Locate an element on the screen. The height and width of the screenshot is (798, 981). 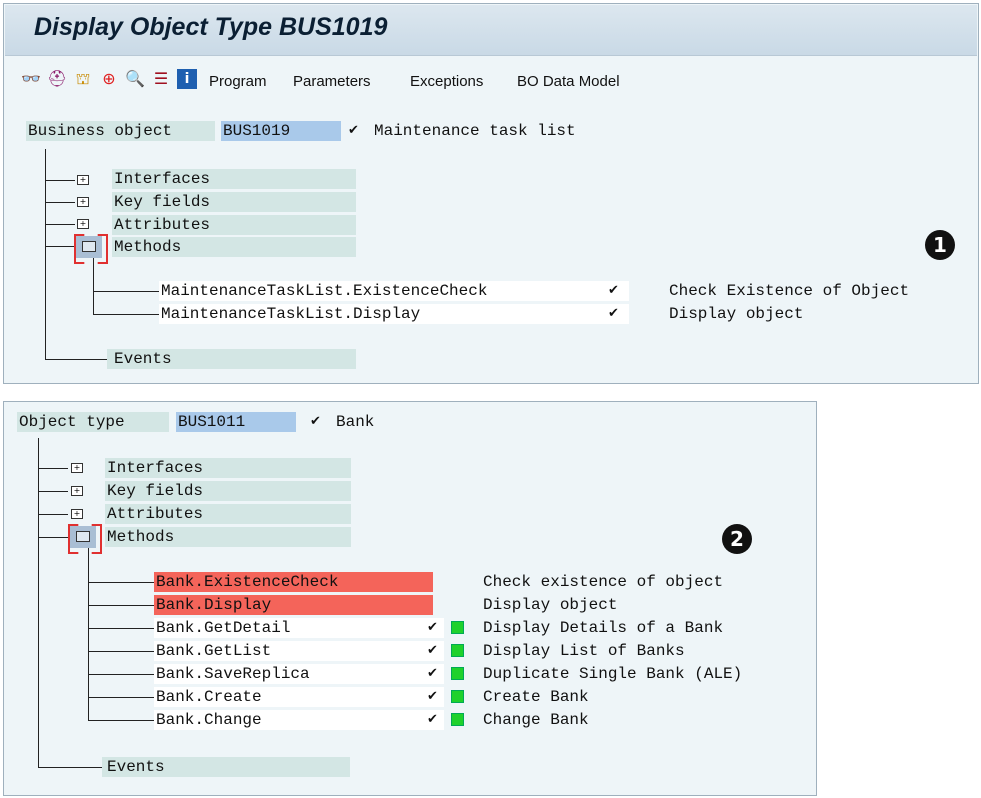
method-name: Bank.Create is located at coordinates (209, 697).